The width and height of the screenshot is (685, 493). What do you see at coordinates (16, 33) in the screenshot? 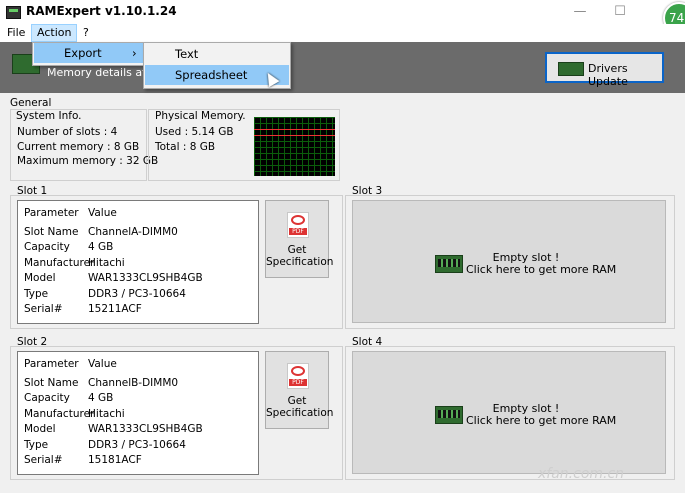
I see `menu-file: File` at bounding box center [16, 33].